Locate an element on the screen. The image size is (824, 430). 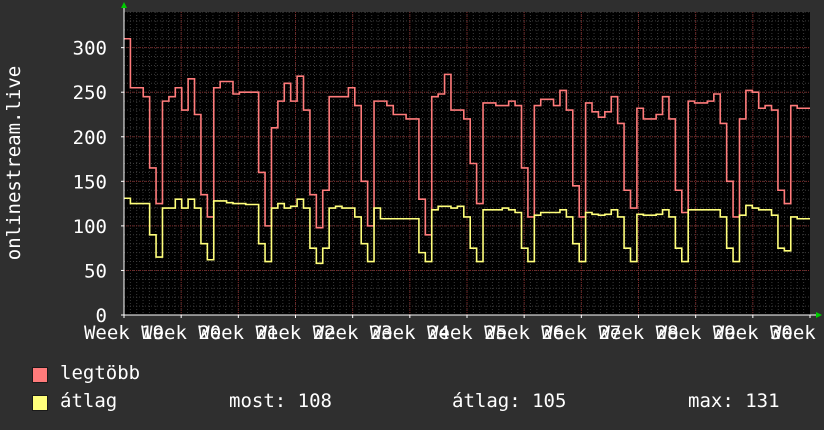
y-tick-label: 100 is located at coordinates (90, 227).